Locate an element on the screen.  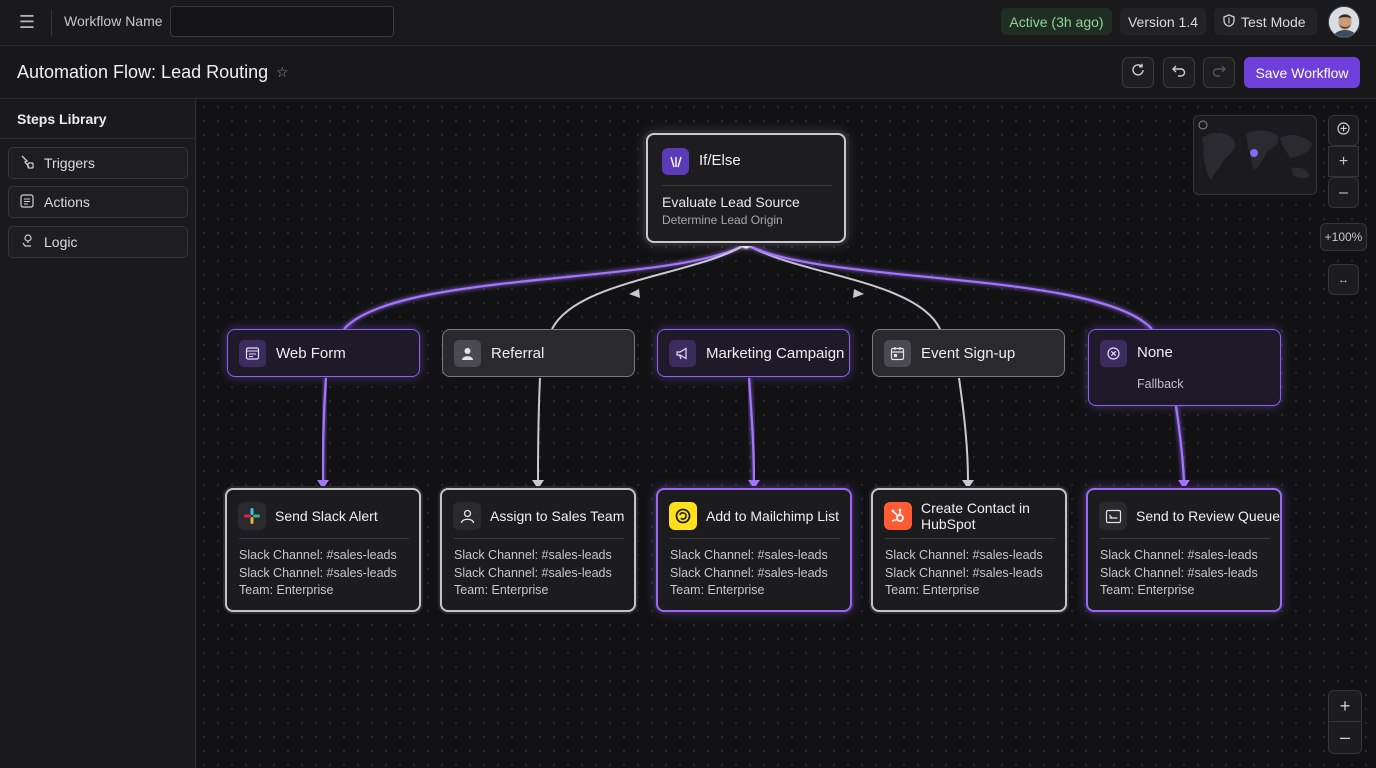
wire-referral is located at coordinates (649, 286).